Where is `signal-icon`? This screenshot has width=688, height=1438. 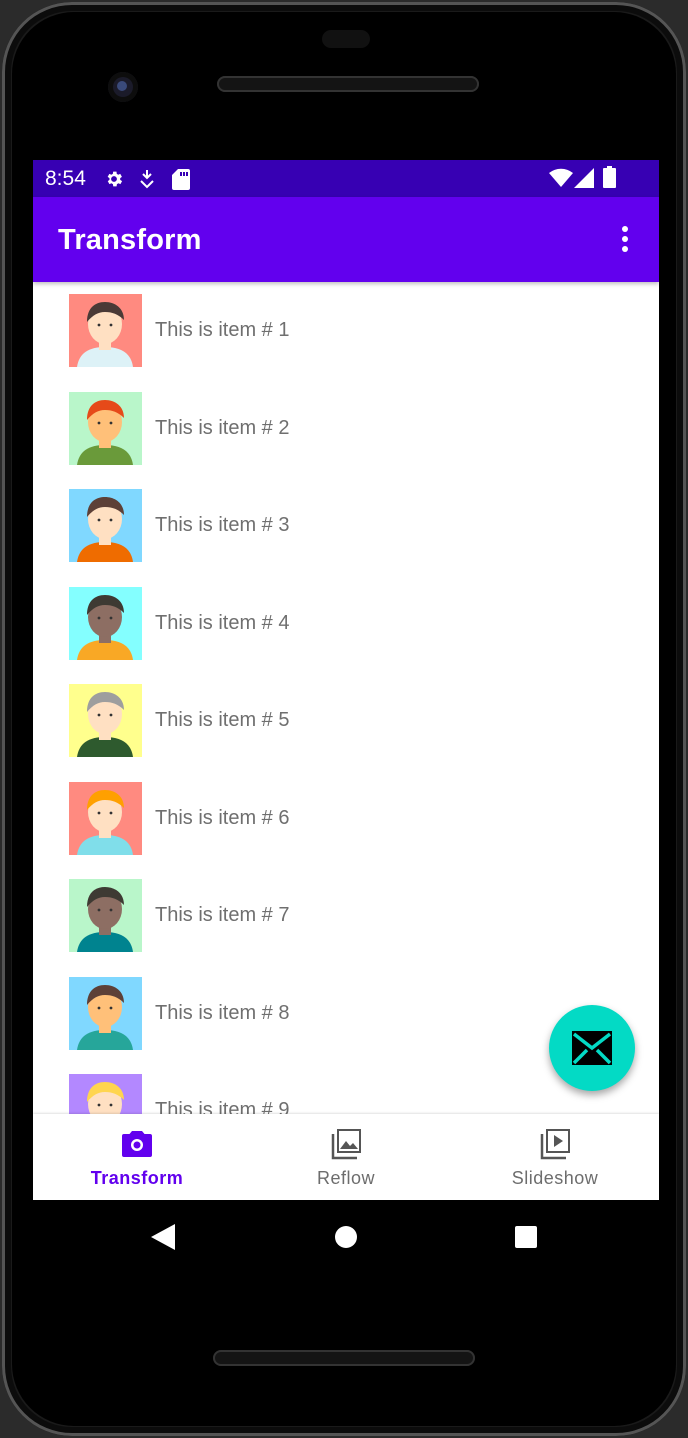 signal-icon is located at coordinates (584, 178).